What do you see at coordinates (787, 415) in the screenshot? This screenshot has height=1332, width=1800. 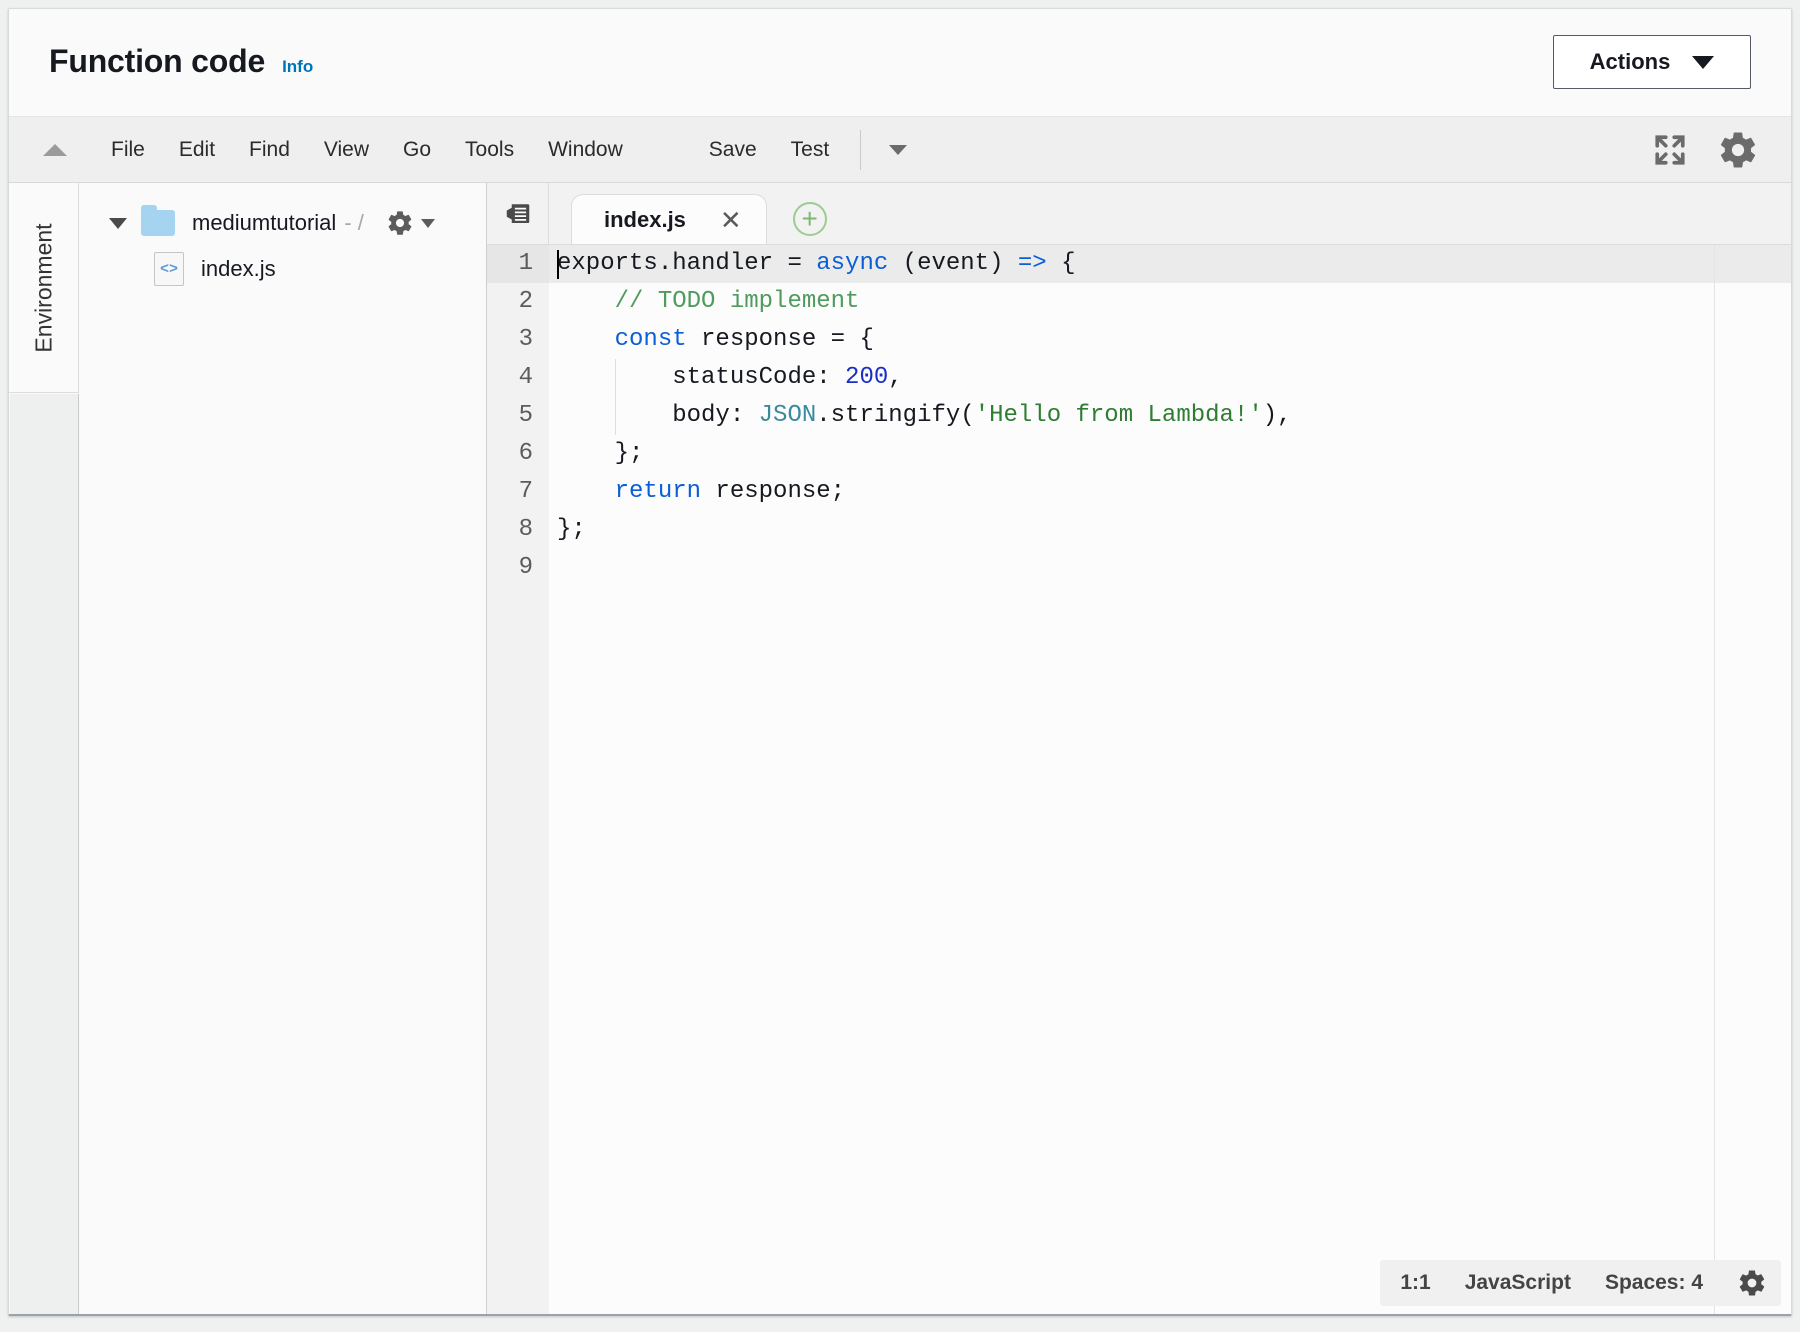 I see `code-token: JSON` at bounding box center [787, 415].